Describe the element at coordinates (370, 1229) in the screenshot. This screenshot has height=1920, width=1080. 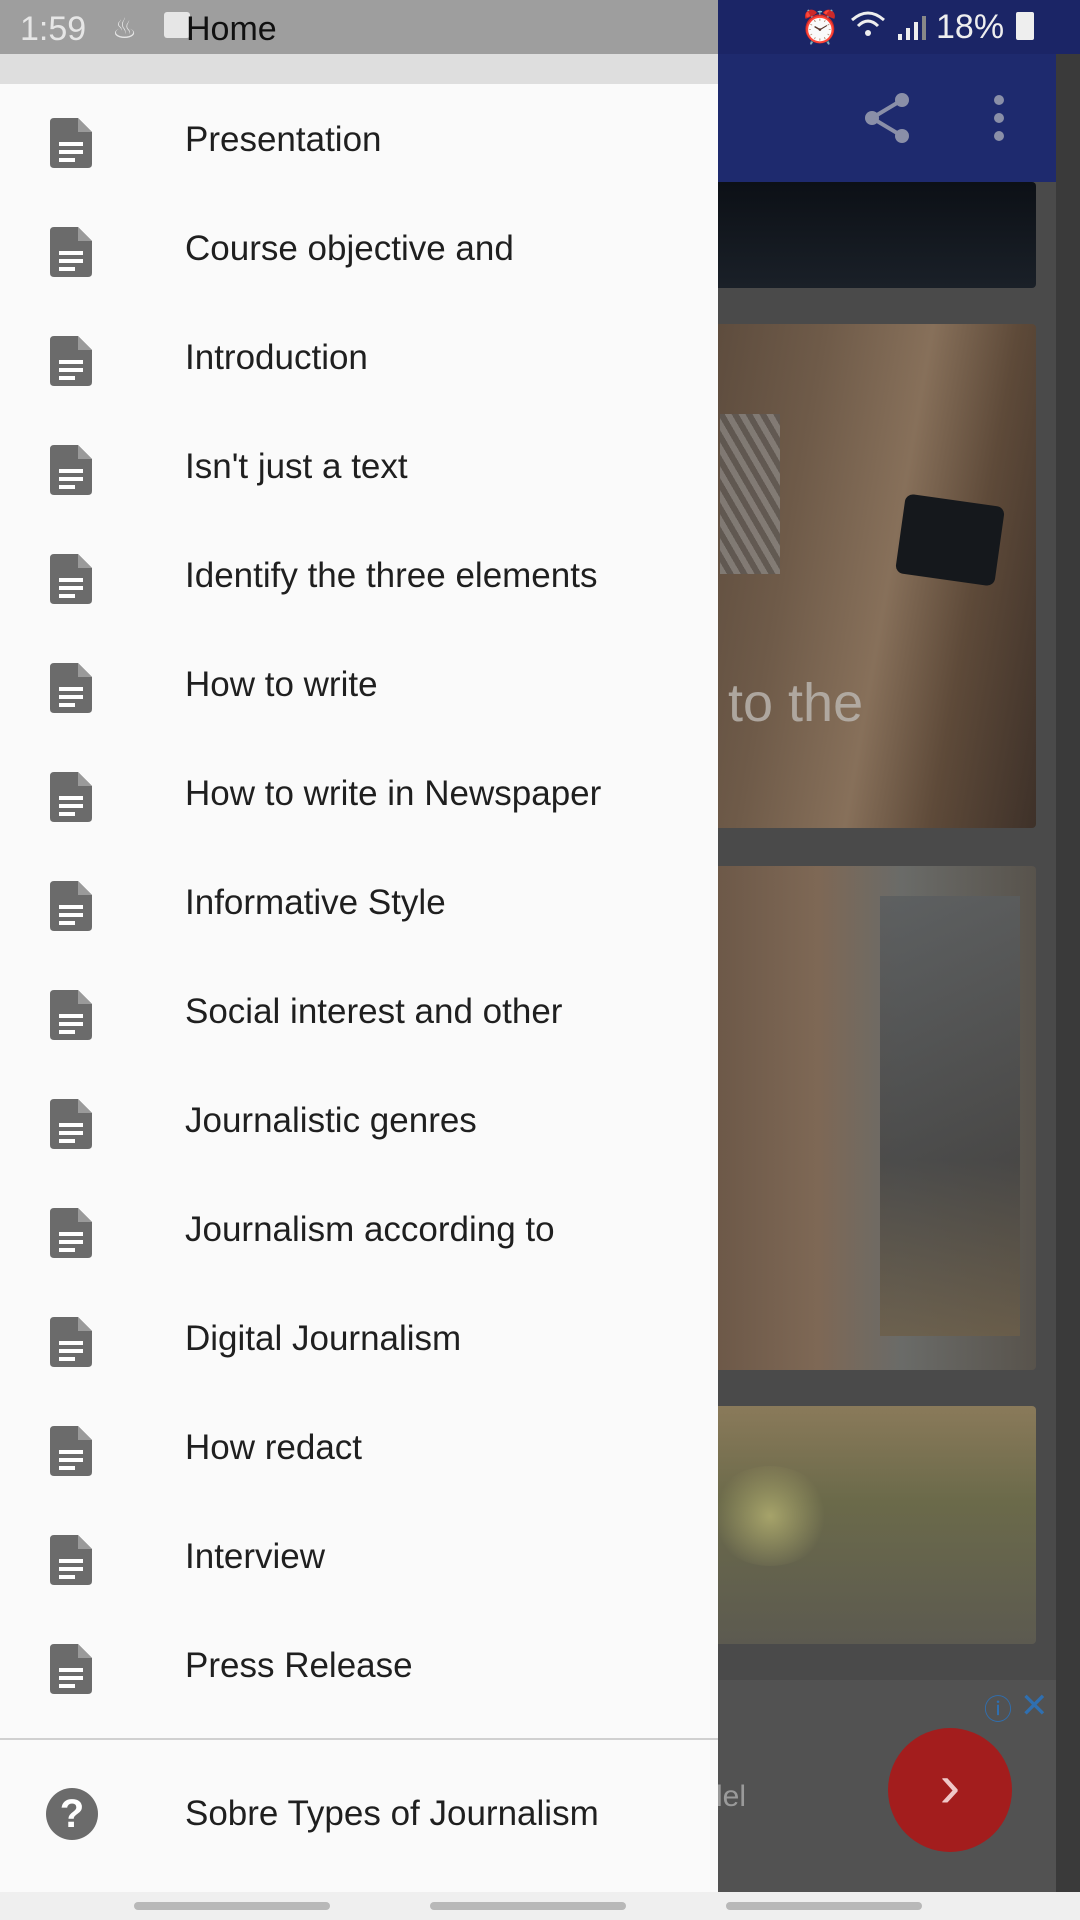
I see `drawer-item-label: Journalism according to` at that location.